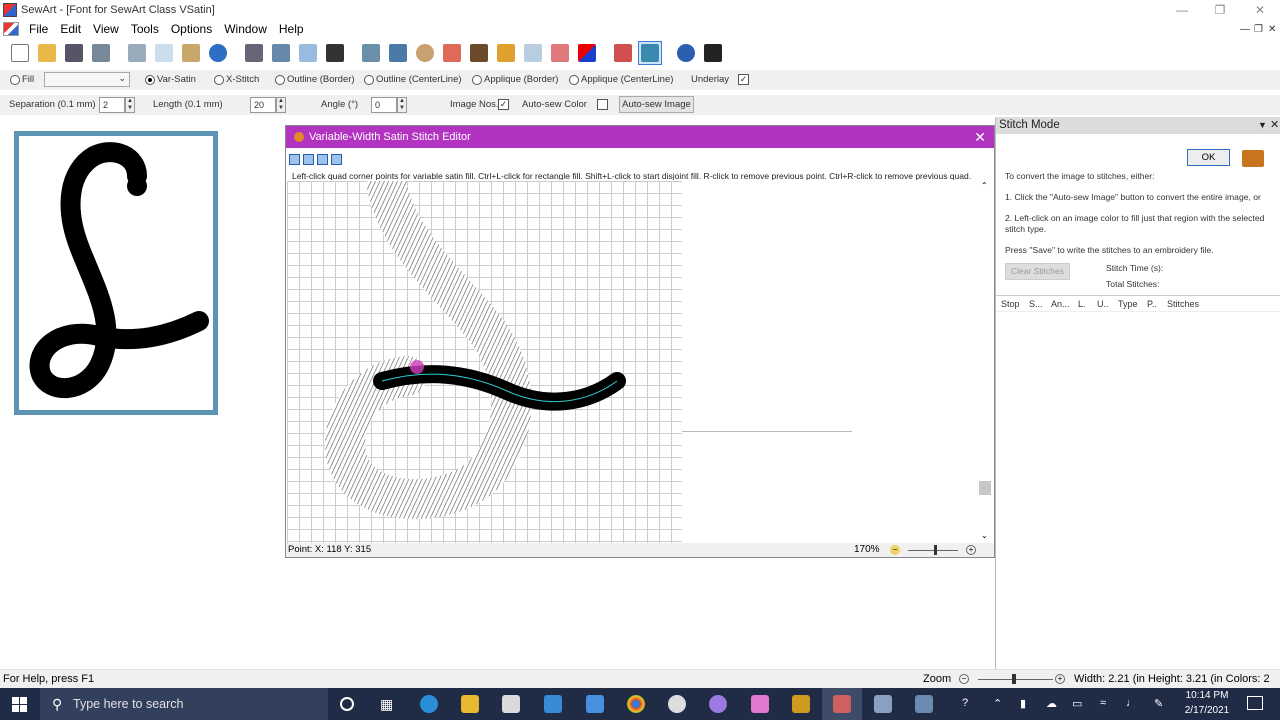  Describe the element at coordinates (308, 53) in the screenshot. I see `resize-icon` at that location.